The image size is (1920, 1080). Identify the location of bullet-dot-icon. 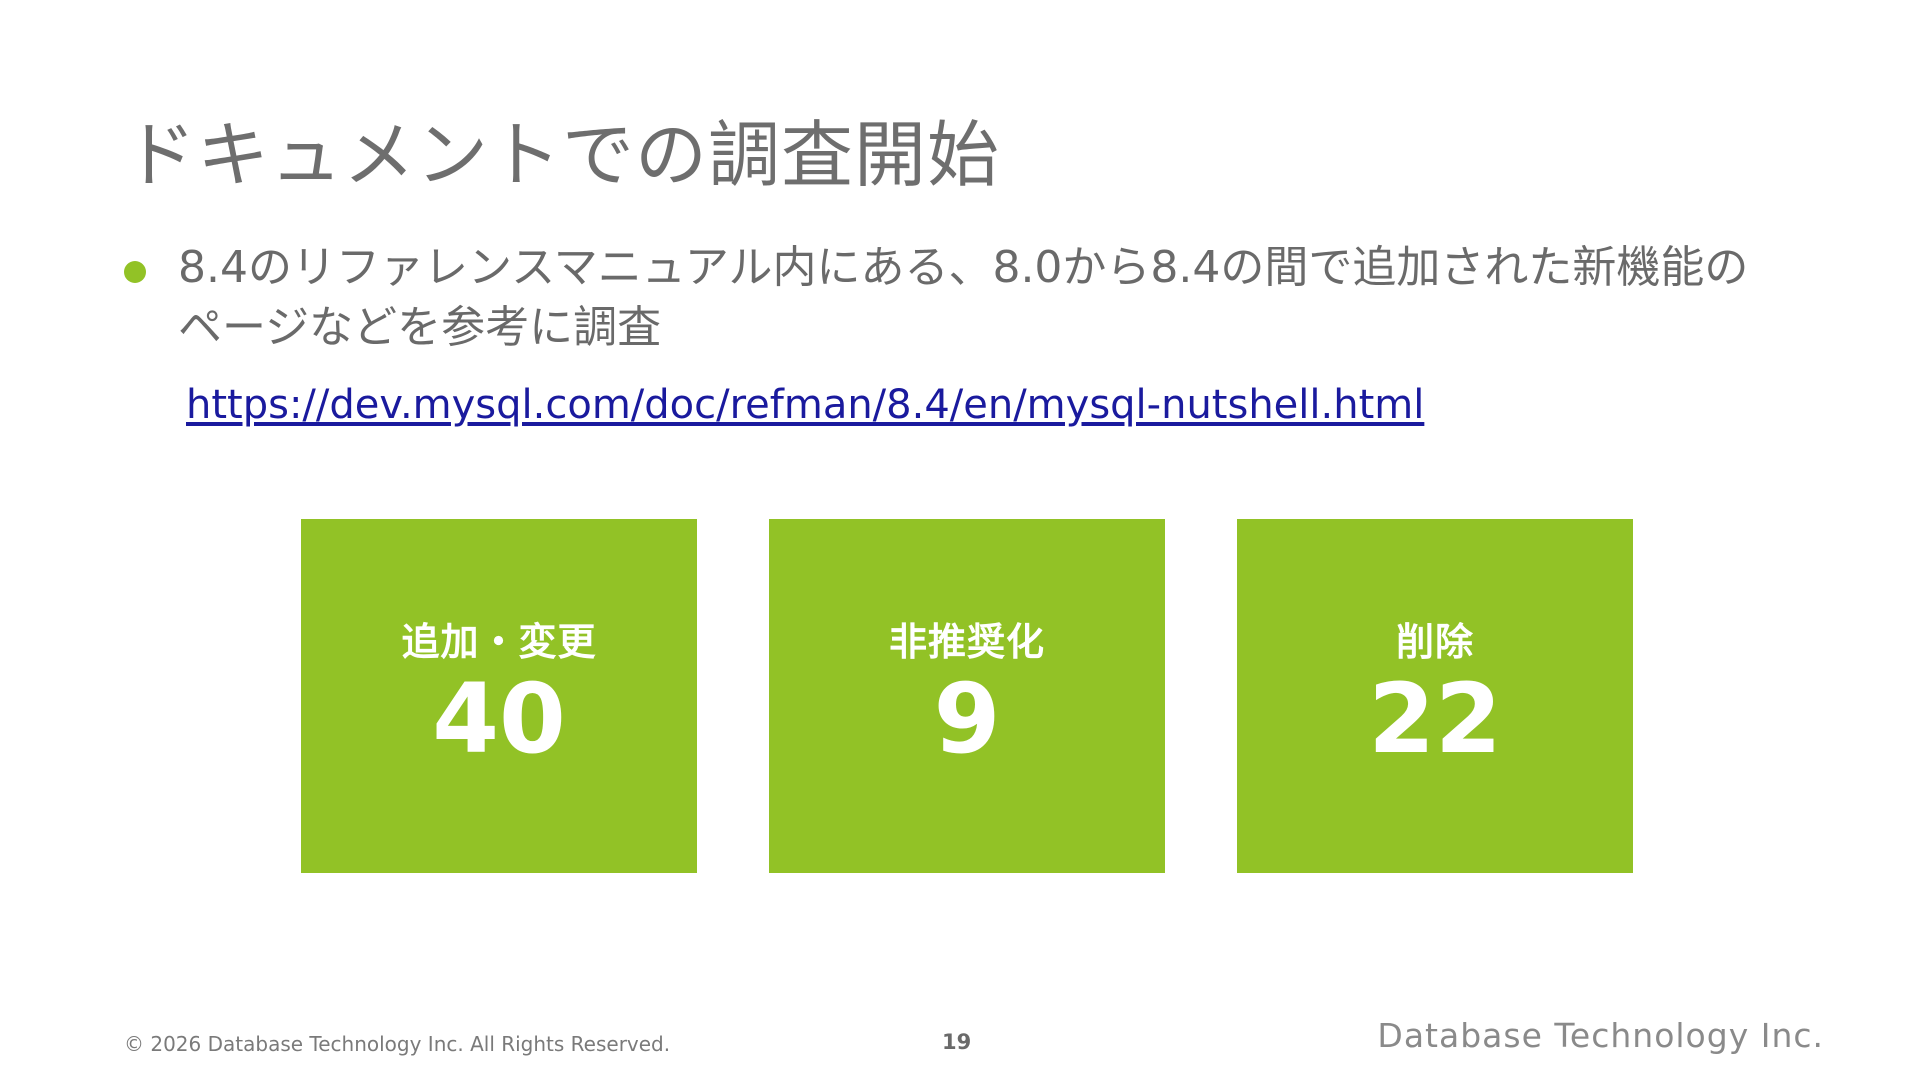
(135, 272).